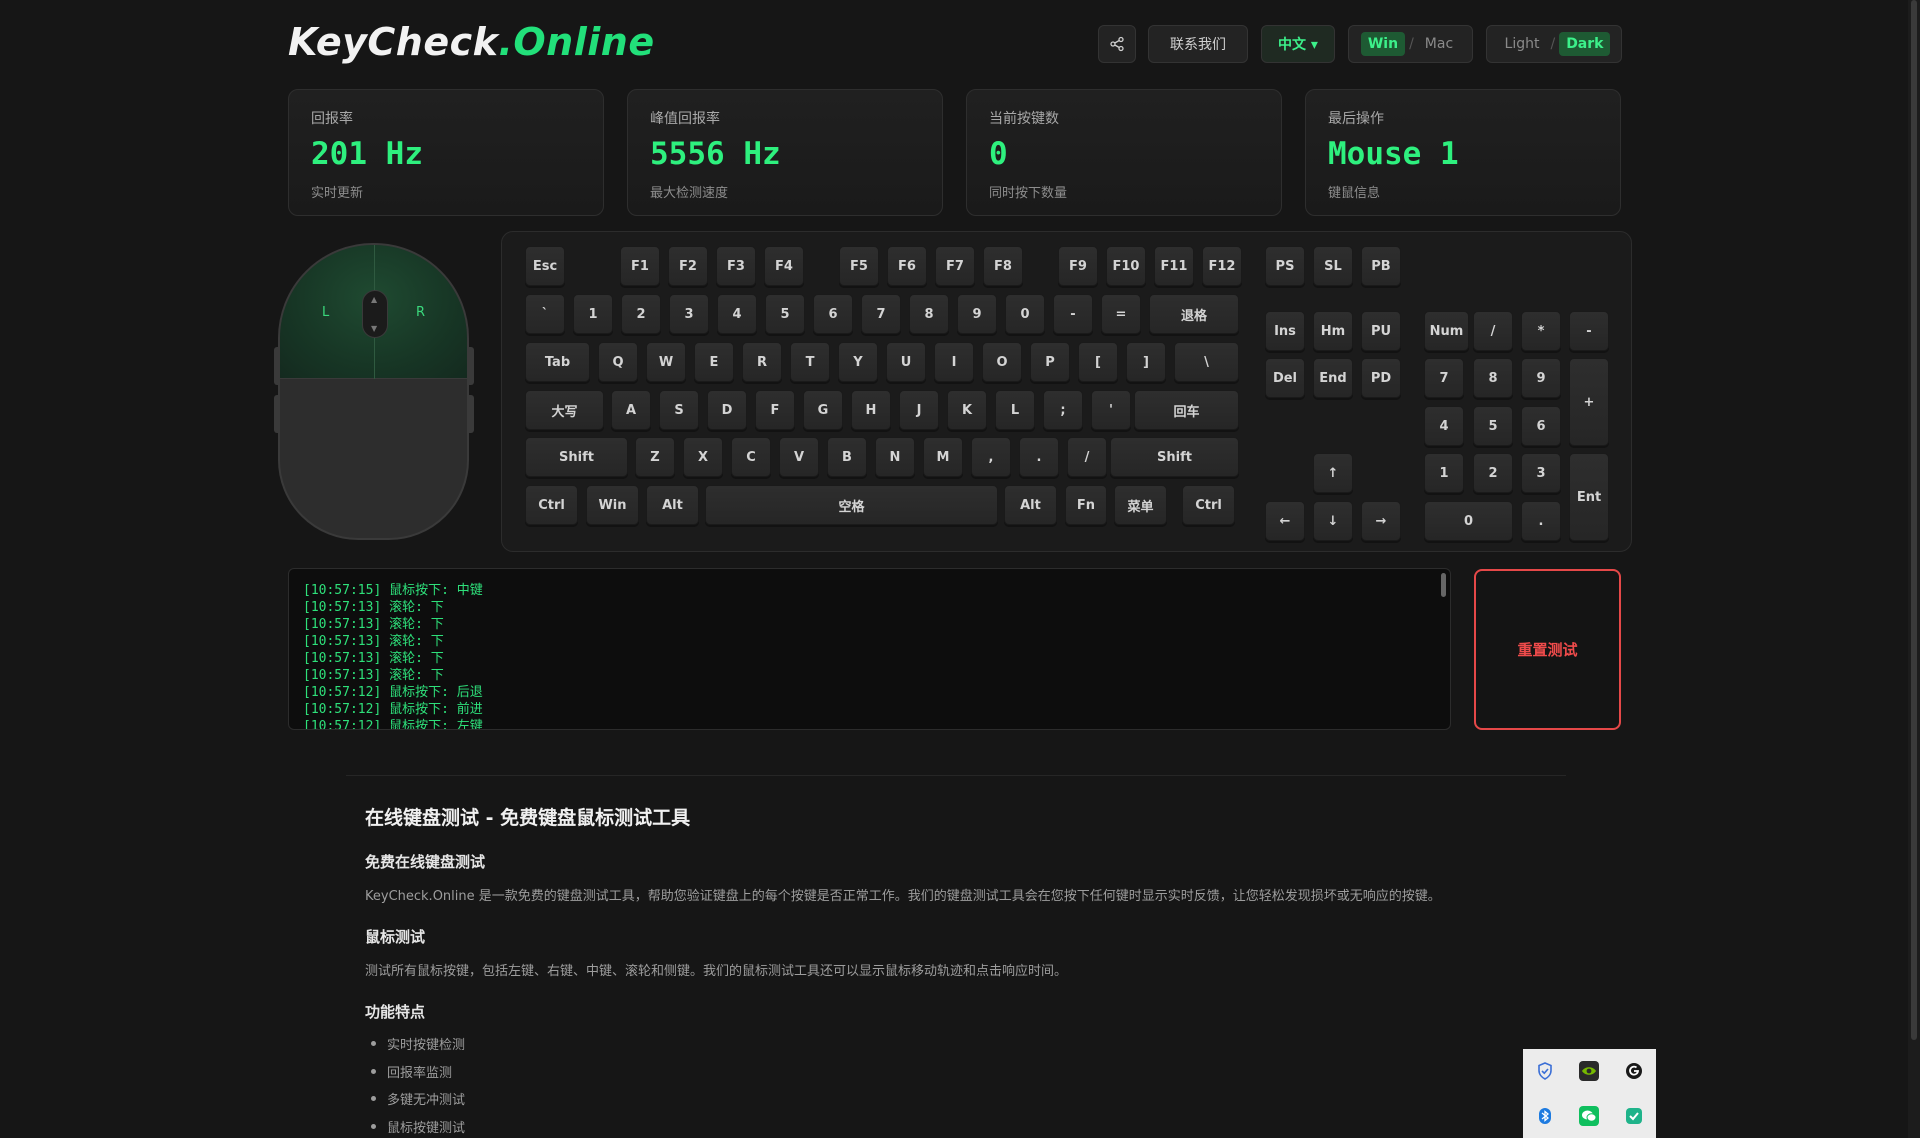 This screenshot has height=1138, width=1920. What do you see at coordinates (1634, 1071) in the screenshot?
I see `logitech-icon` at bounding box center [1634, 1071].